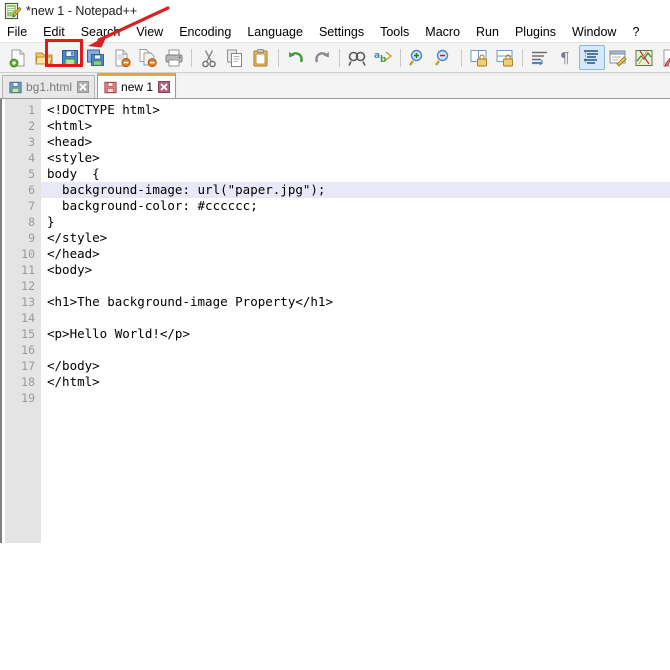 The image size is (670, 670). I want to click on code-line: </head>, so click(355, 254).